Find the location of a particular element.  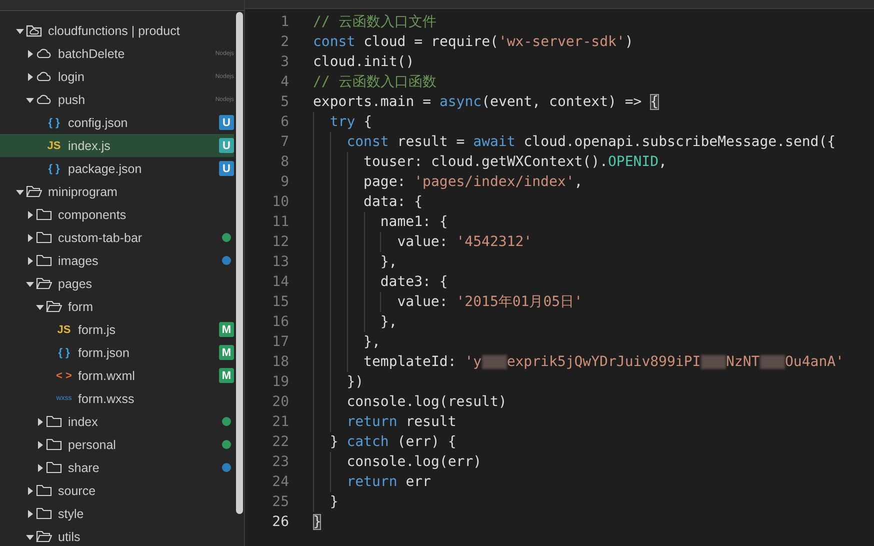

item-label: form.js is located at coordinates (97, 329).